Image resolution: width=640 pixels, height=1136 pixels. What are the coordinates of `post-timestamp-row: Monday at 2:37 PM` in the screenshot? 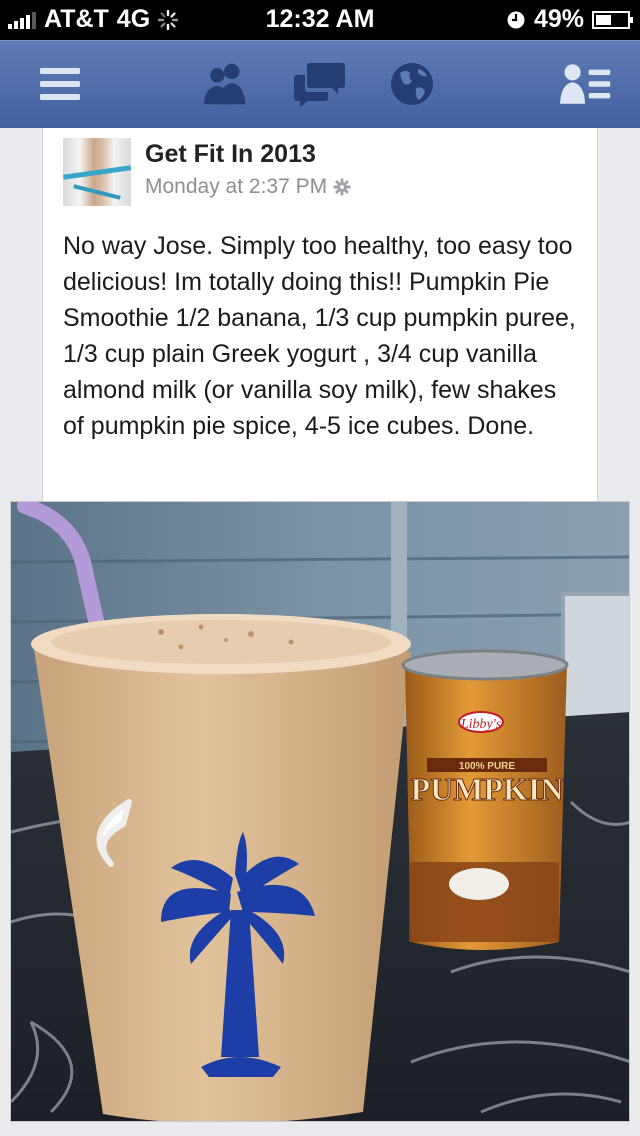 It's located at (248, 187).